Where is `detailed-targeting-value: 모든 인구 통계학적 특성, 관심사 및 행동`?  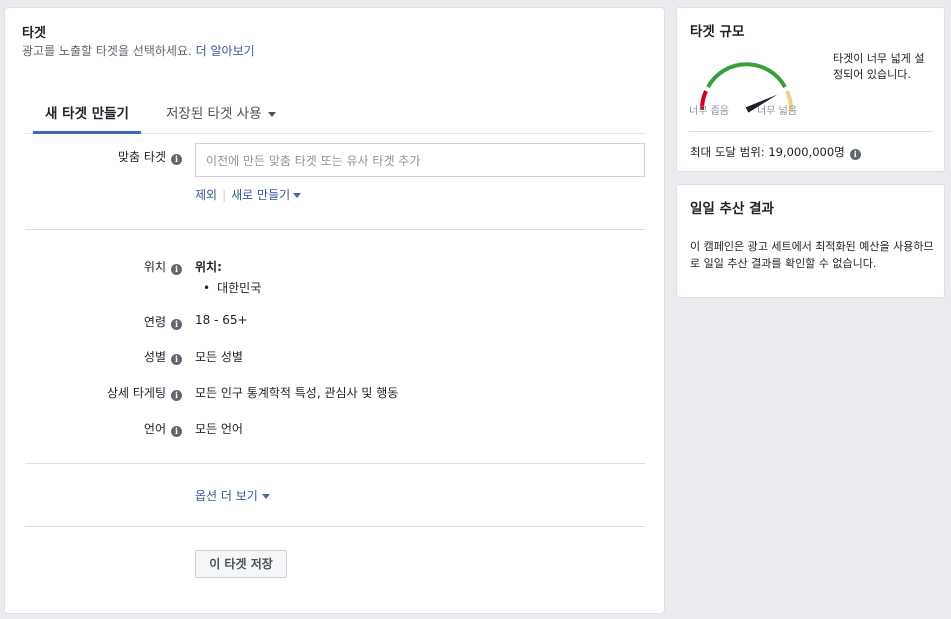 detailed-targeting-value: 모든 인구 통계학적 특성, 관심사 및 행동 is located at coordinates (296, 392).